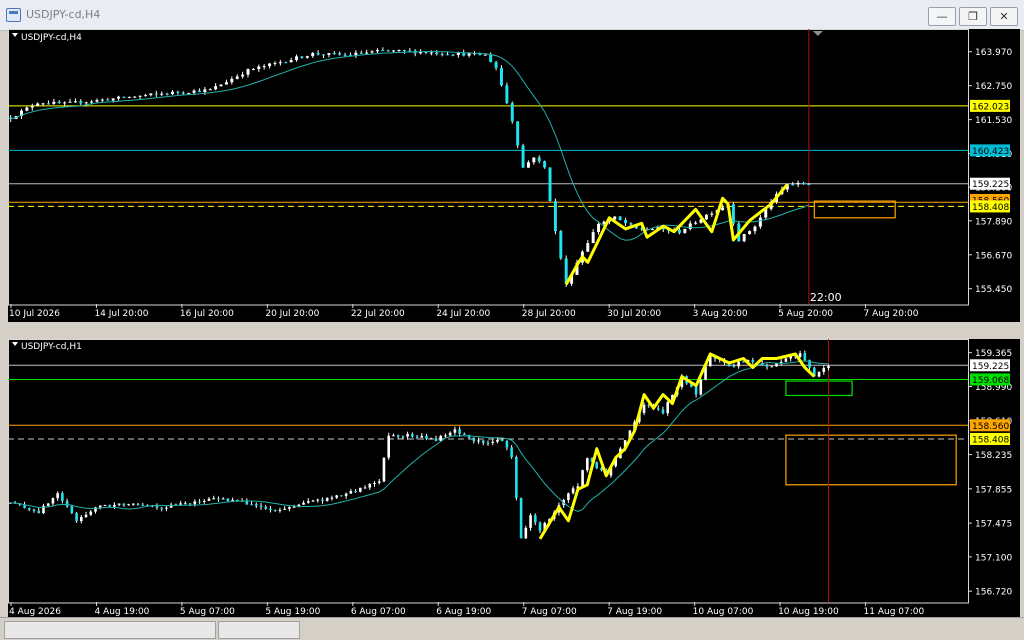 The height and width of the screenshot is (640, 1024). What do you see at coordinates (51, 38) in the screenshot?
I see `chart-title: USDJPY-cd,H4` at bounding box center [51, 38].